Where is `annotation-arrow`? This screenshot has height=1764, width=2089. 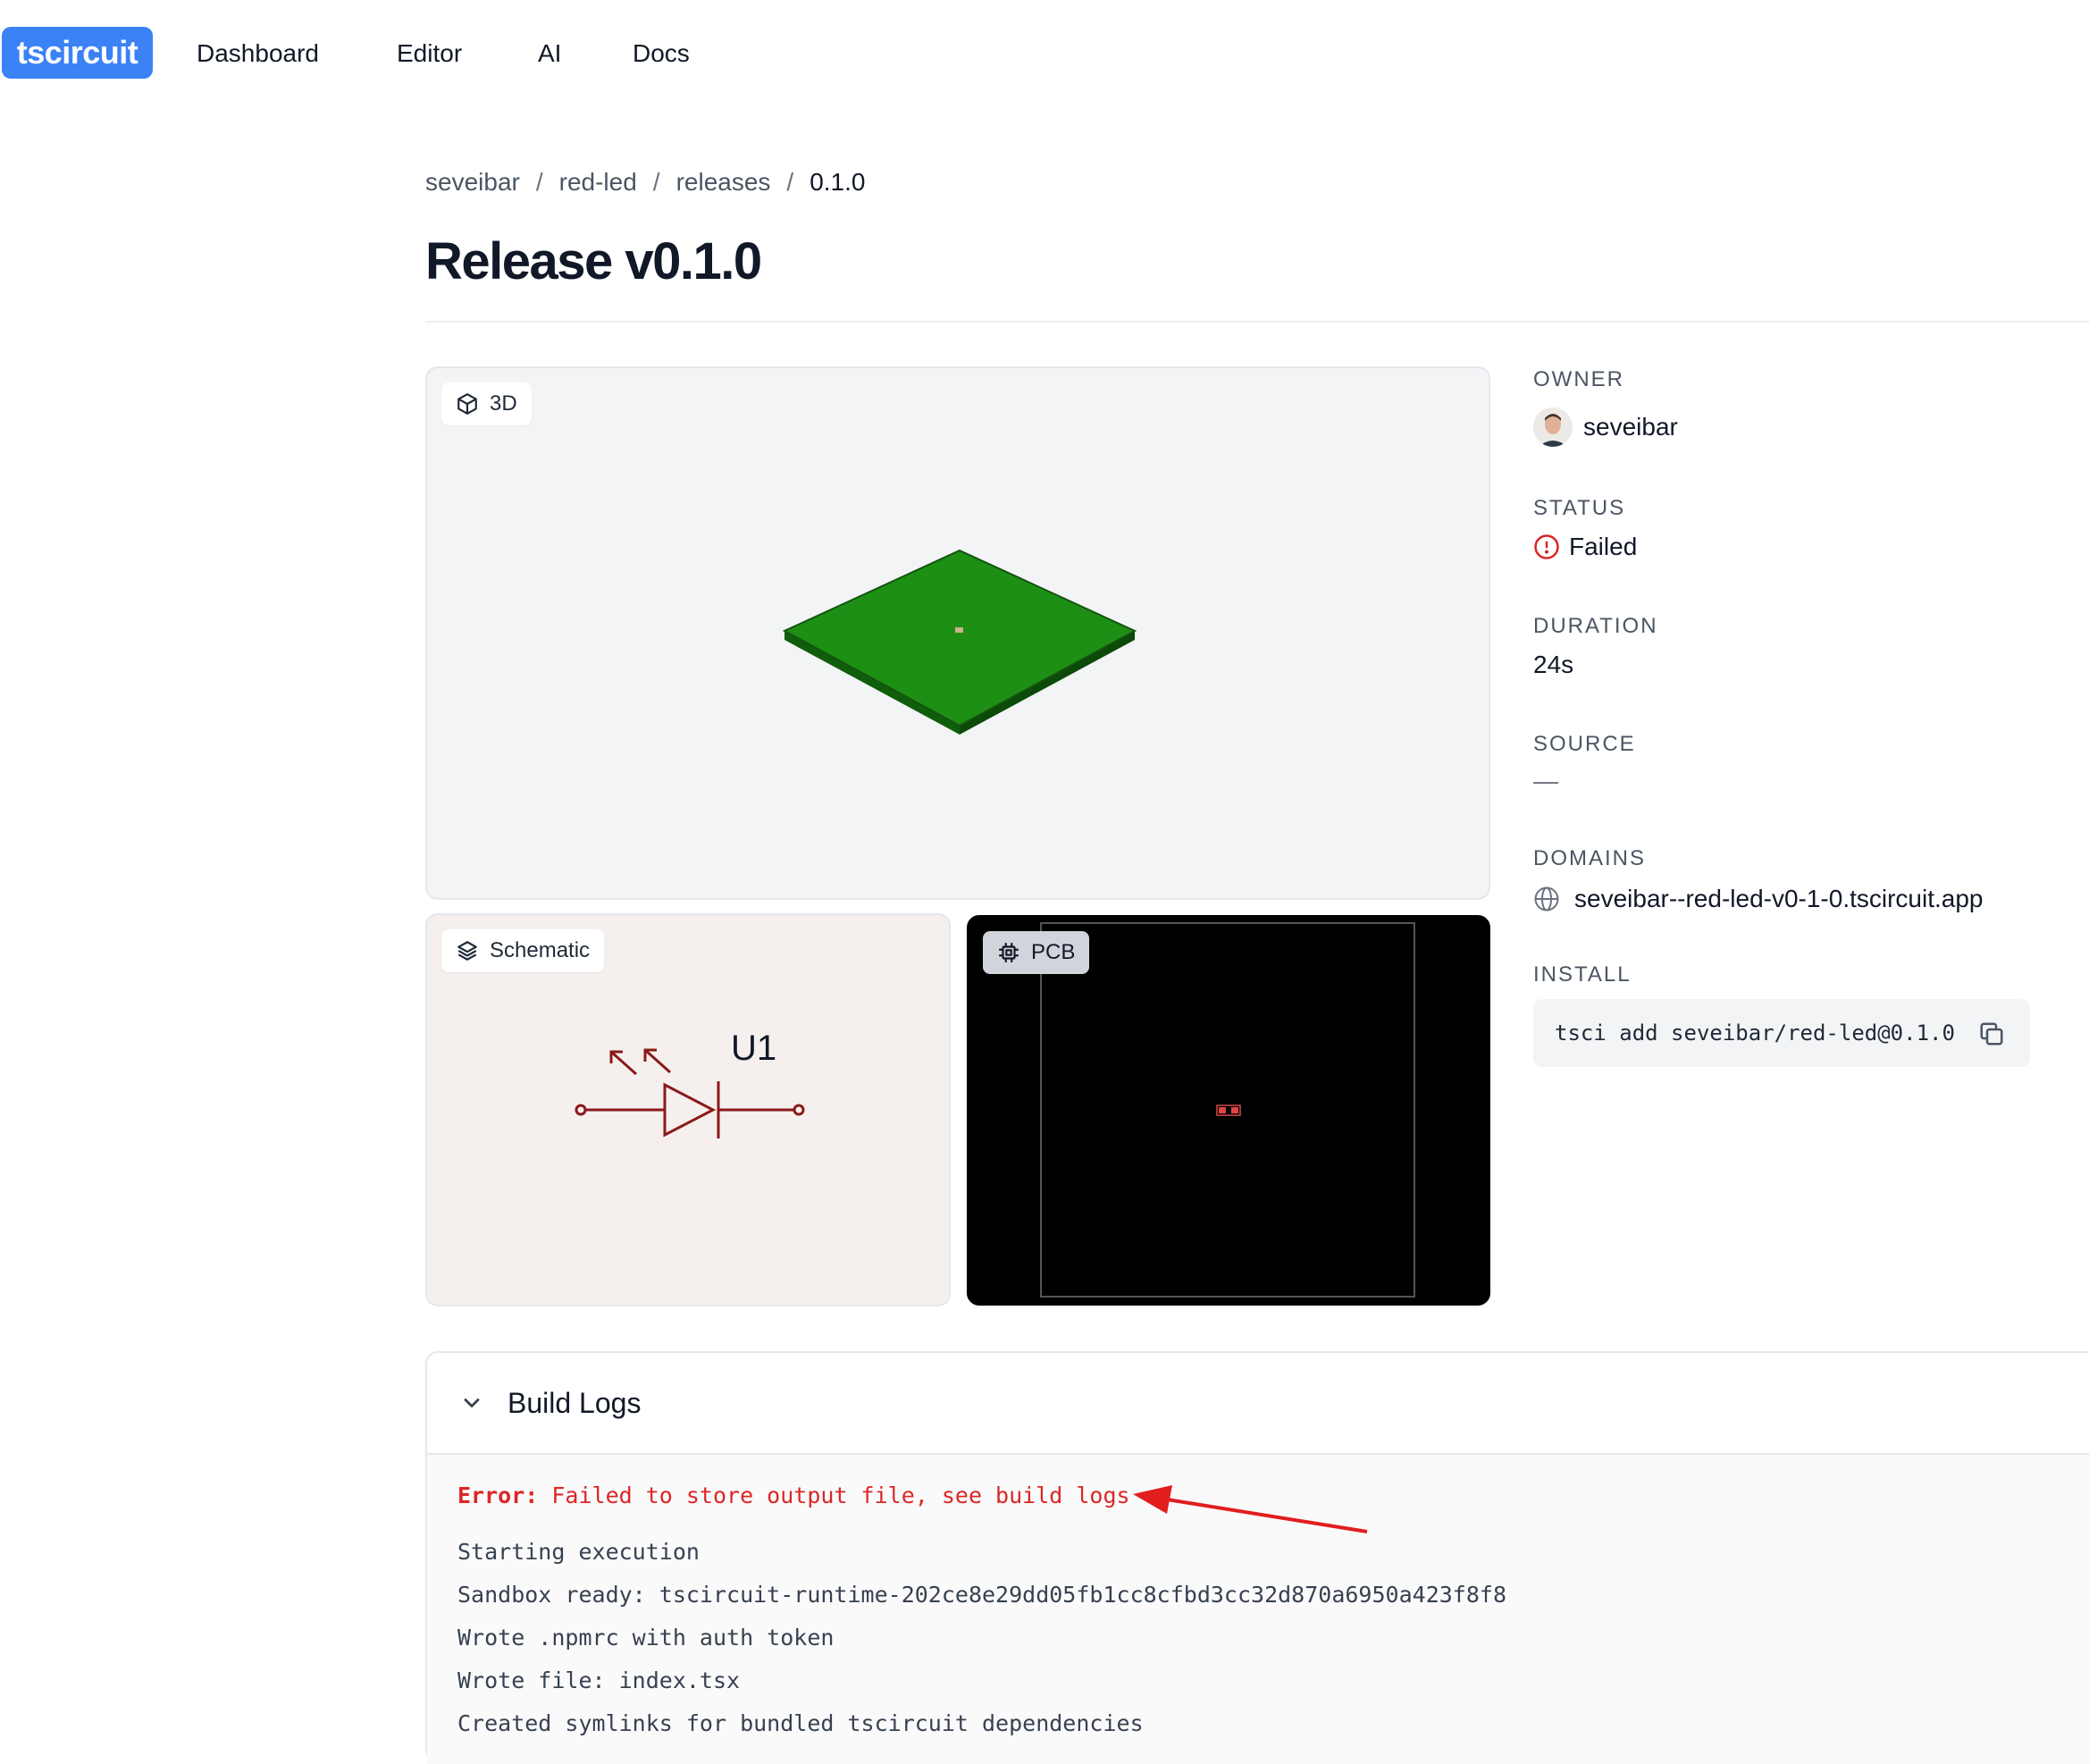
annotation-arrow is located at coordinates (1250, 1509).